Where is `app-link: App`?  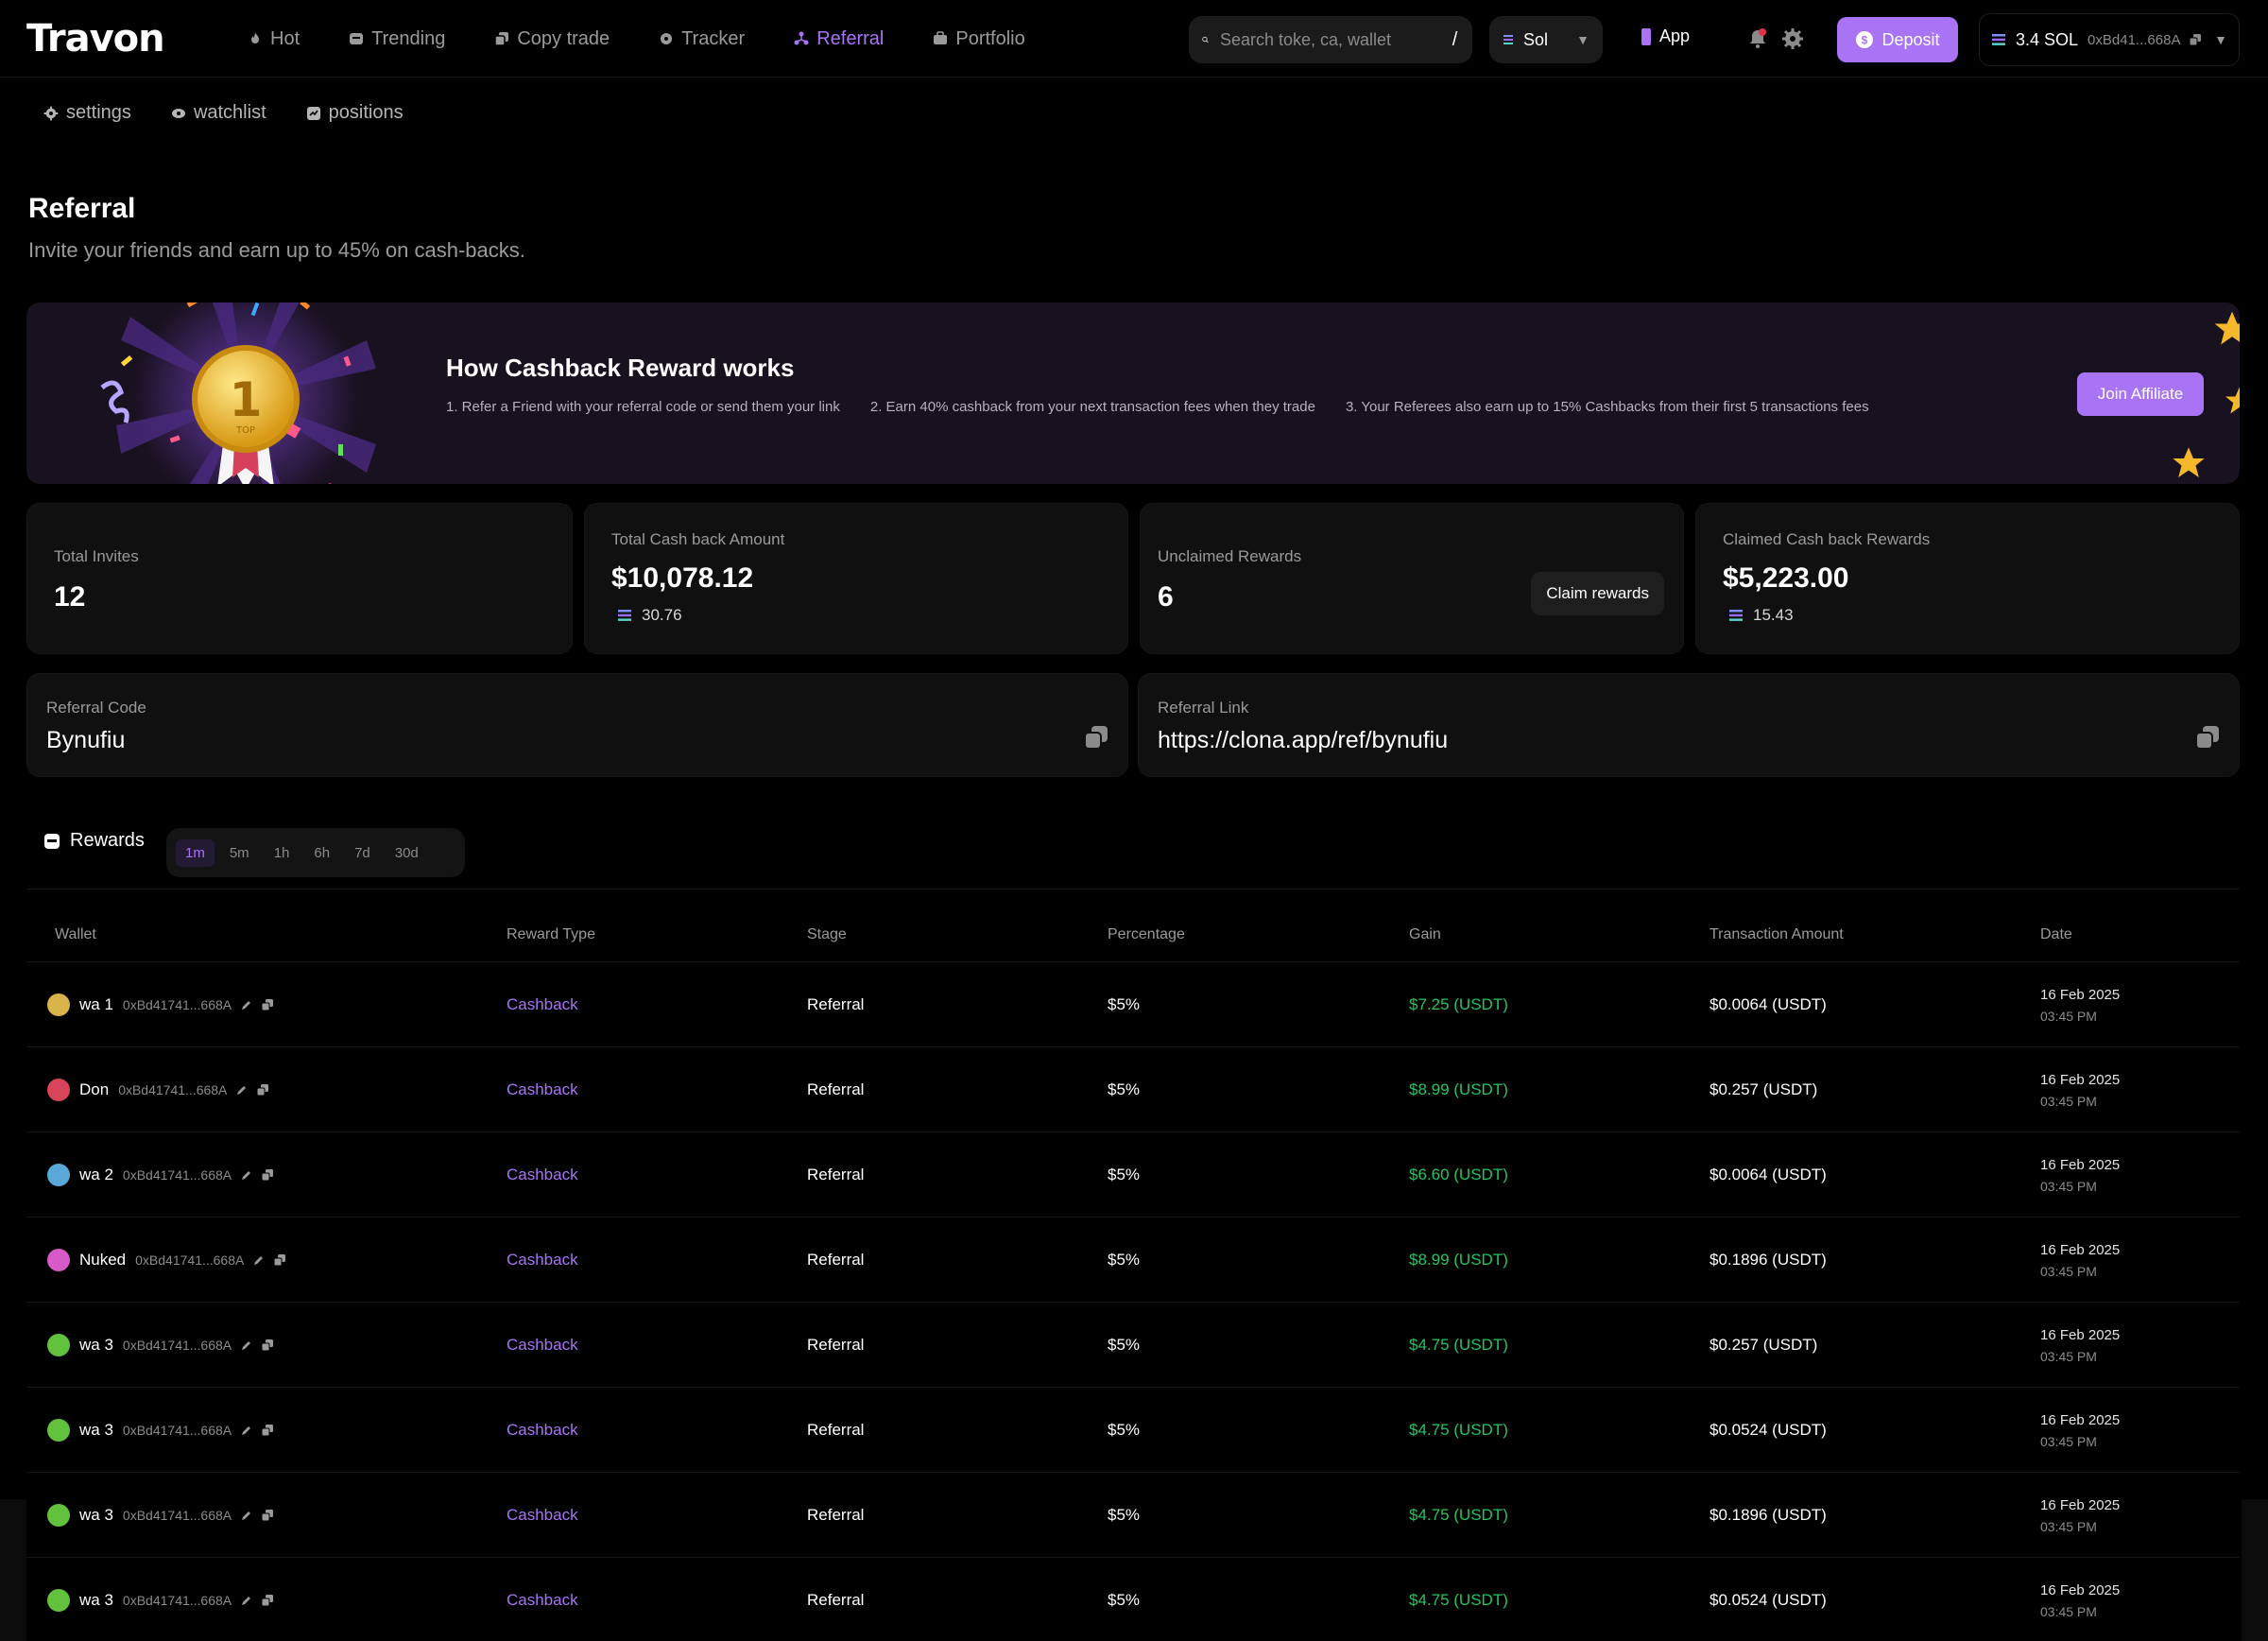 app-link: App is located at coordinates (1665, 36).